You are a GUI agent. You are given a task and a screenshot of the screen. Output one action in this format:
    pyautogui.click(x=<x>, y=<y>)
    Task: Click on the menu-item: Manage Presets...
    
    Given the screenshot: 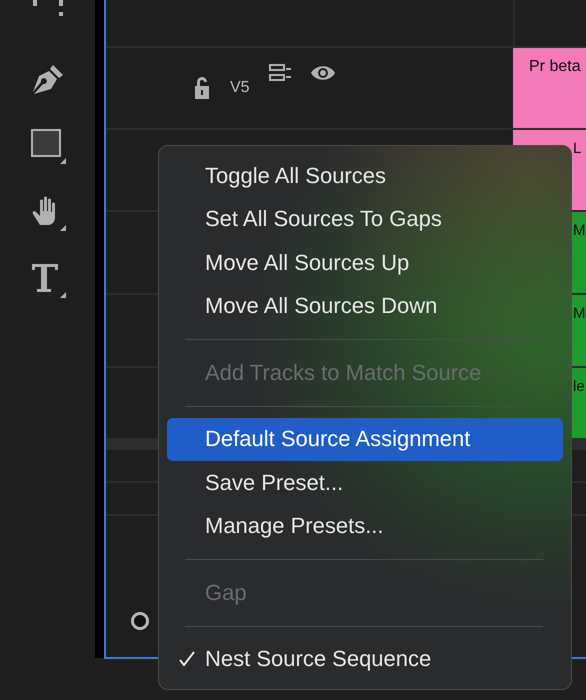 What is the action you would take?
    pyautogui.click(x=365, y=526)
    